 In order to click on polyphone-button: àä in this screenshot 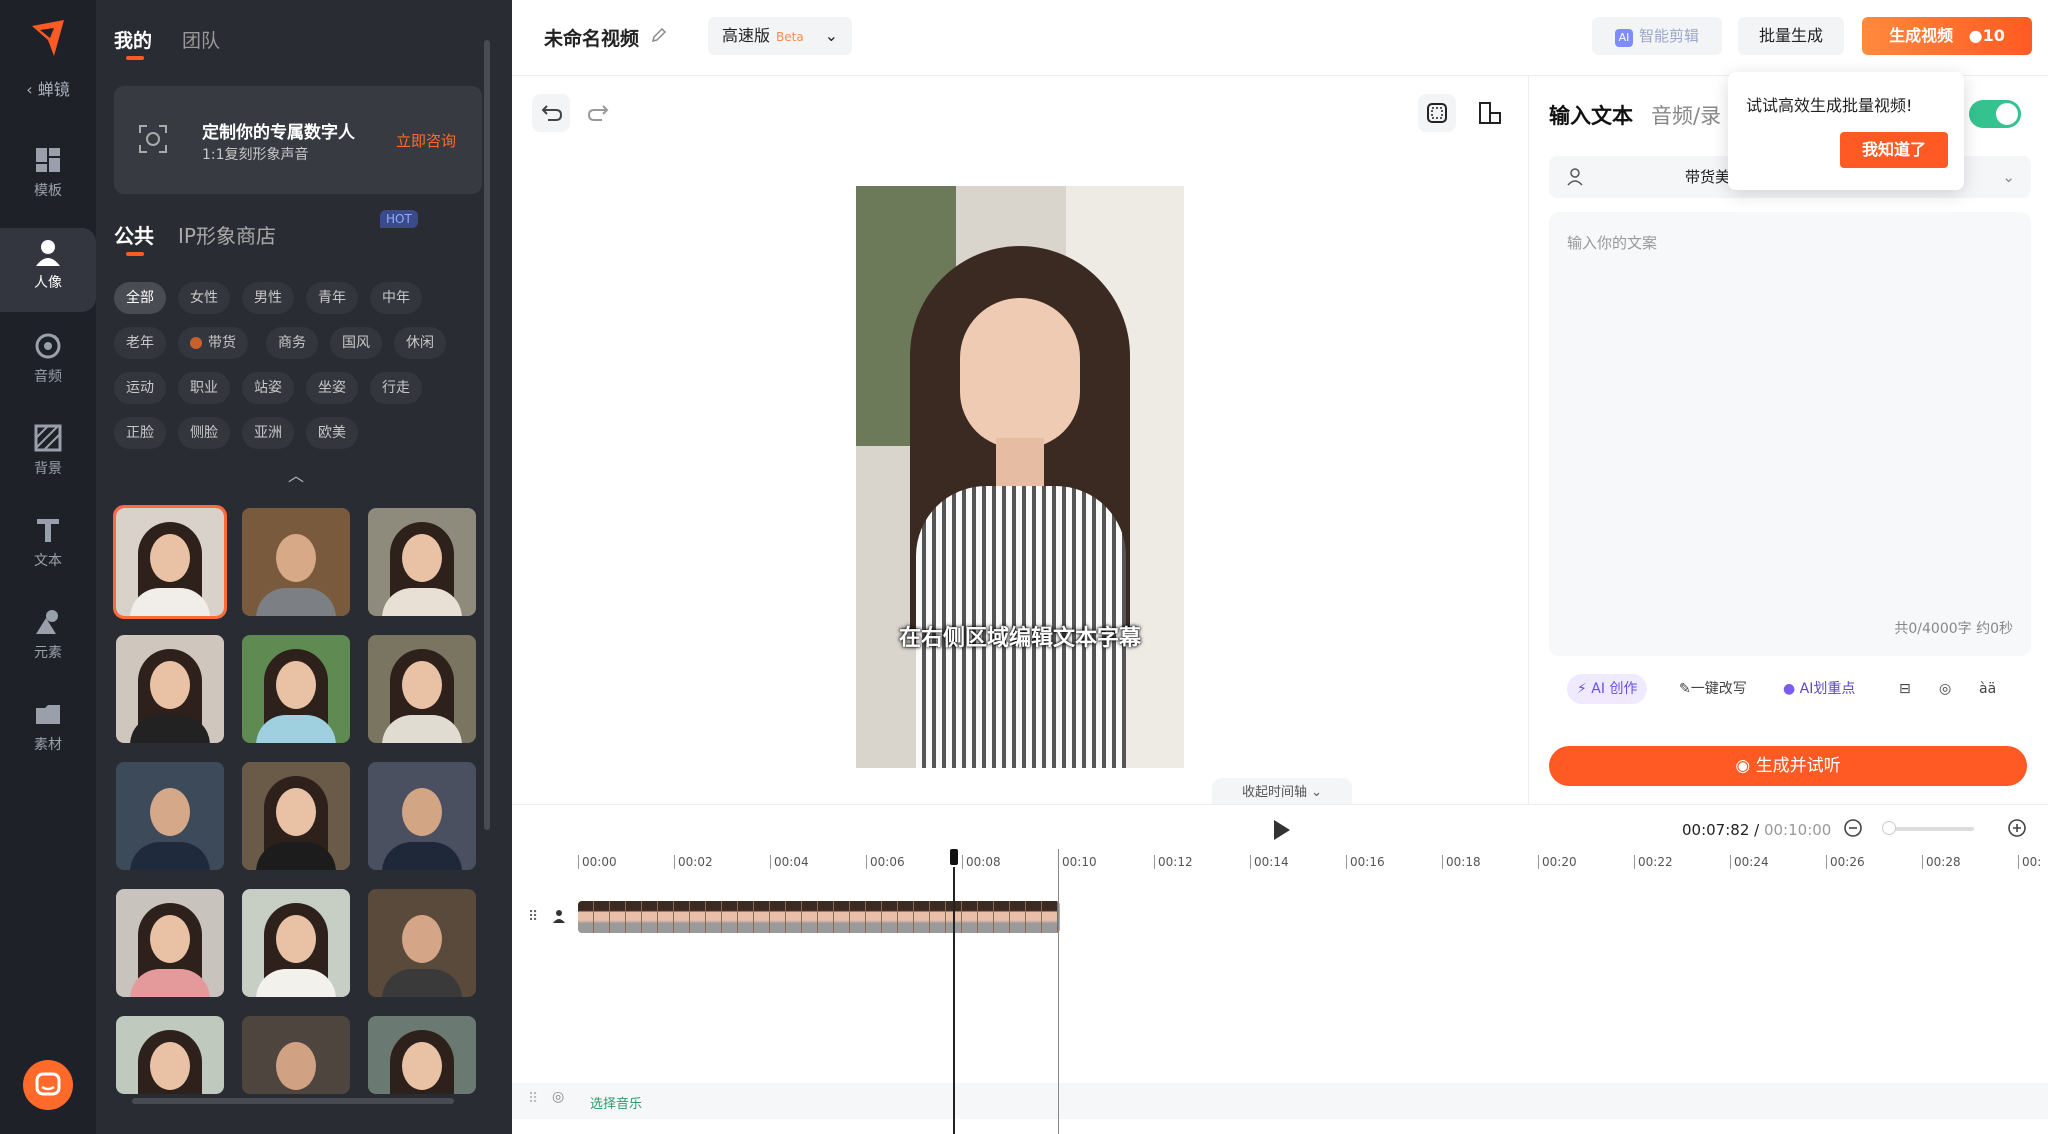, I will do `click(1988, 689)`.